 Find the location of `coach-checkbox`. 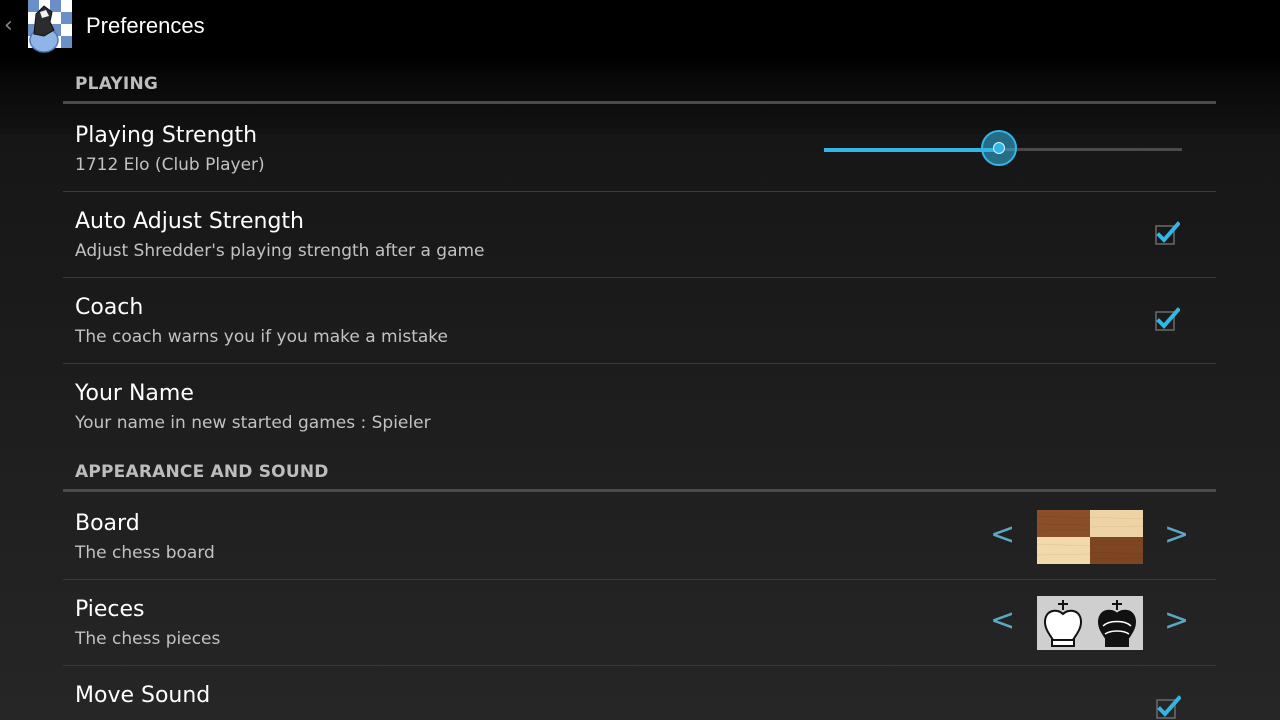

coach-checkbox is located at coordinates (1167, 319).